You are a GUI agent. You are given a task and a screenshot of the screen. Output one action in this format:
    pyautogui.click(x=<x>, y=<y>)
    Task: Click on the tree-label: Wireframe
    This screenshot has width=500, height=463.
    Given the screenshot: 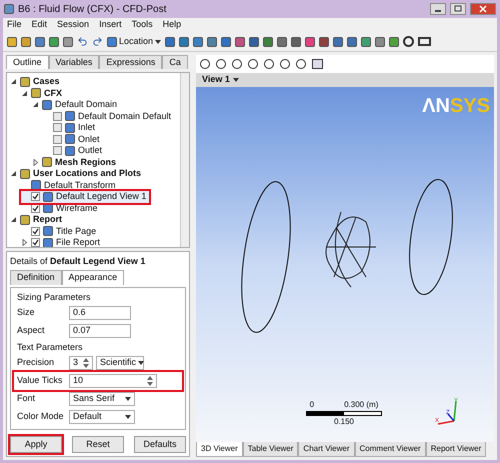 What is the action you would take?
    pyautogui.click(x=77, y=208)
    